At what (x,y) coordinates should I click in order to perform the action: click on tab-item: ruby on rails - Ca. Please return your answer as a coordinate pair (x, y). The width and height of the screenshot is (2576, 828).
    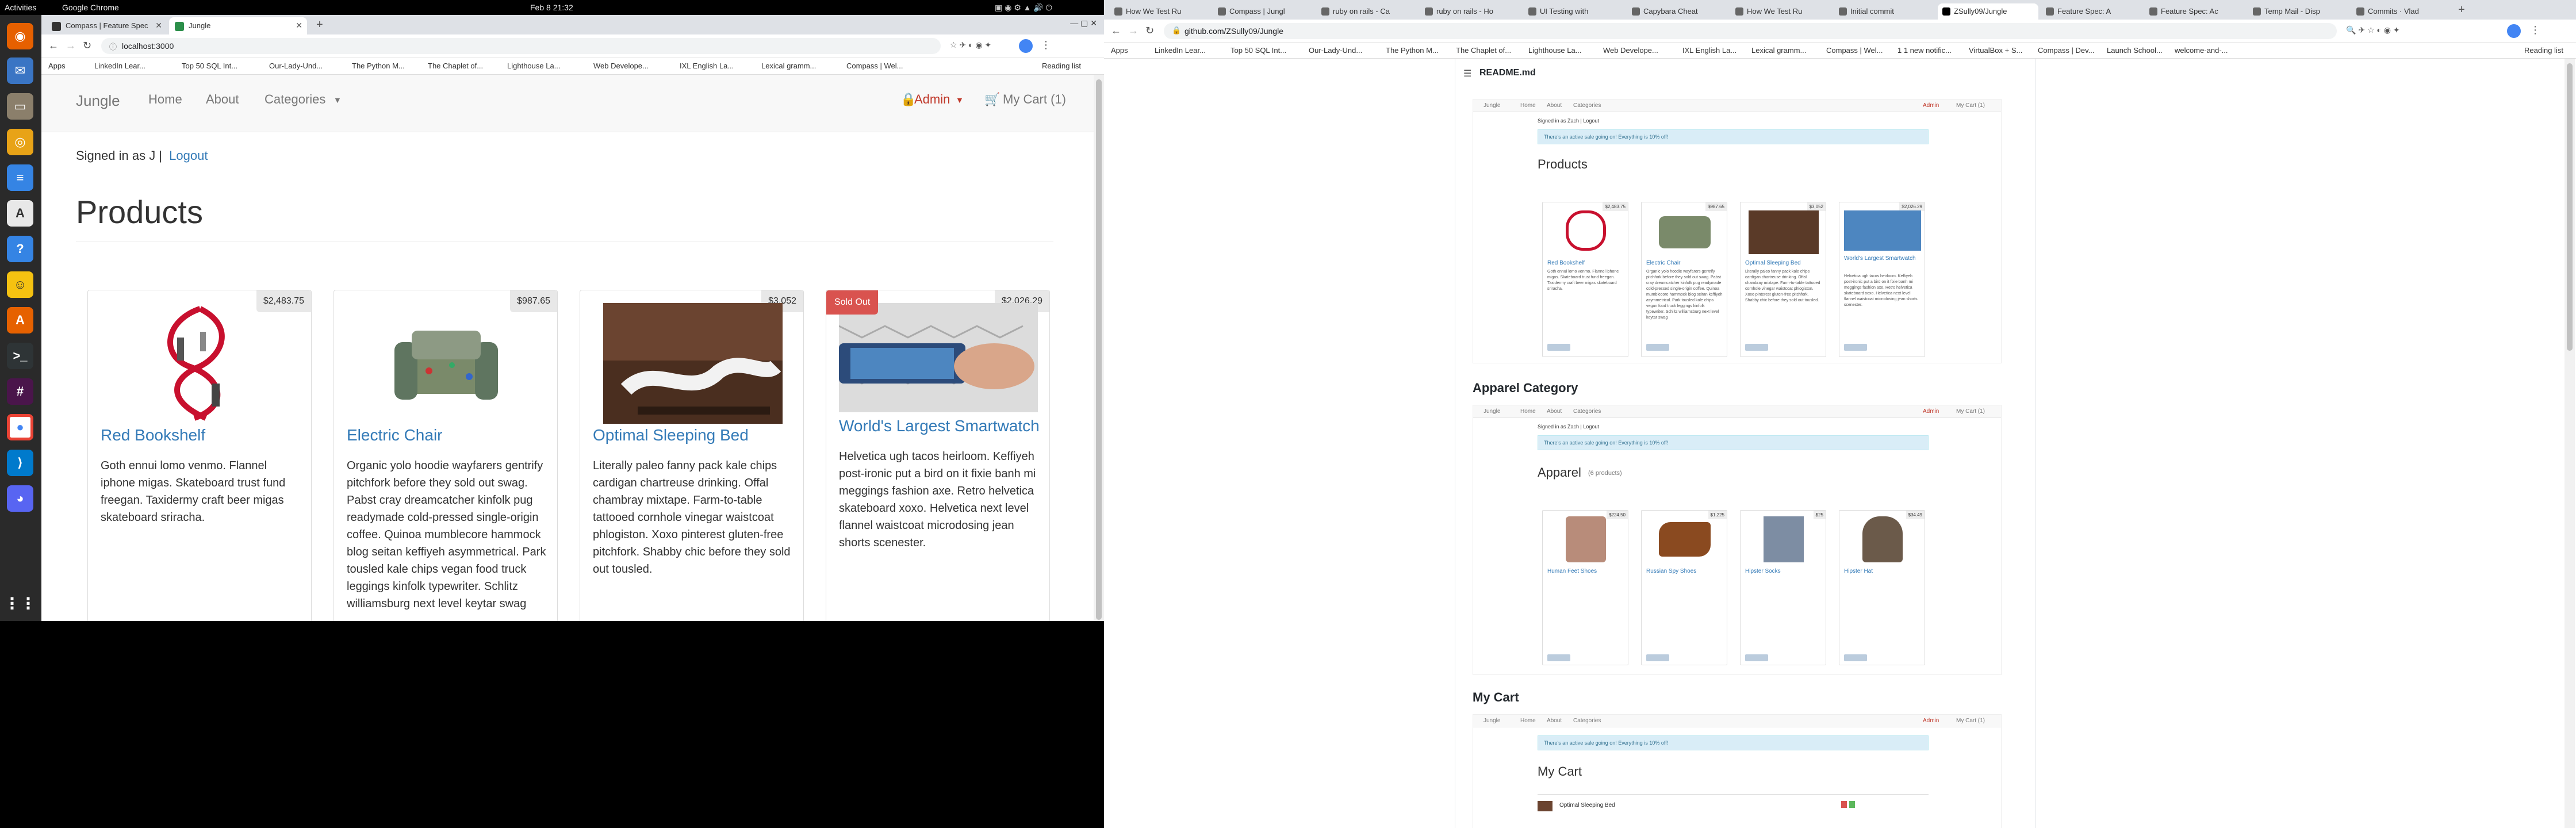
    Looking at the image, I should click on (1367, 11).